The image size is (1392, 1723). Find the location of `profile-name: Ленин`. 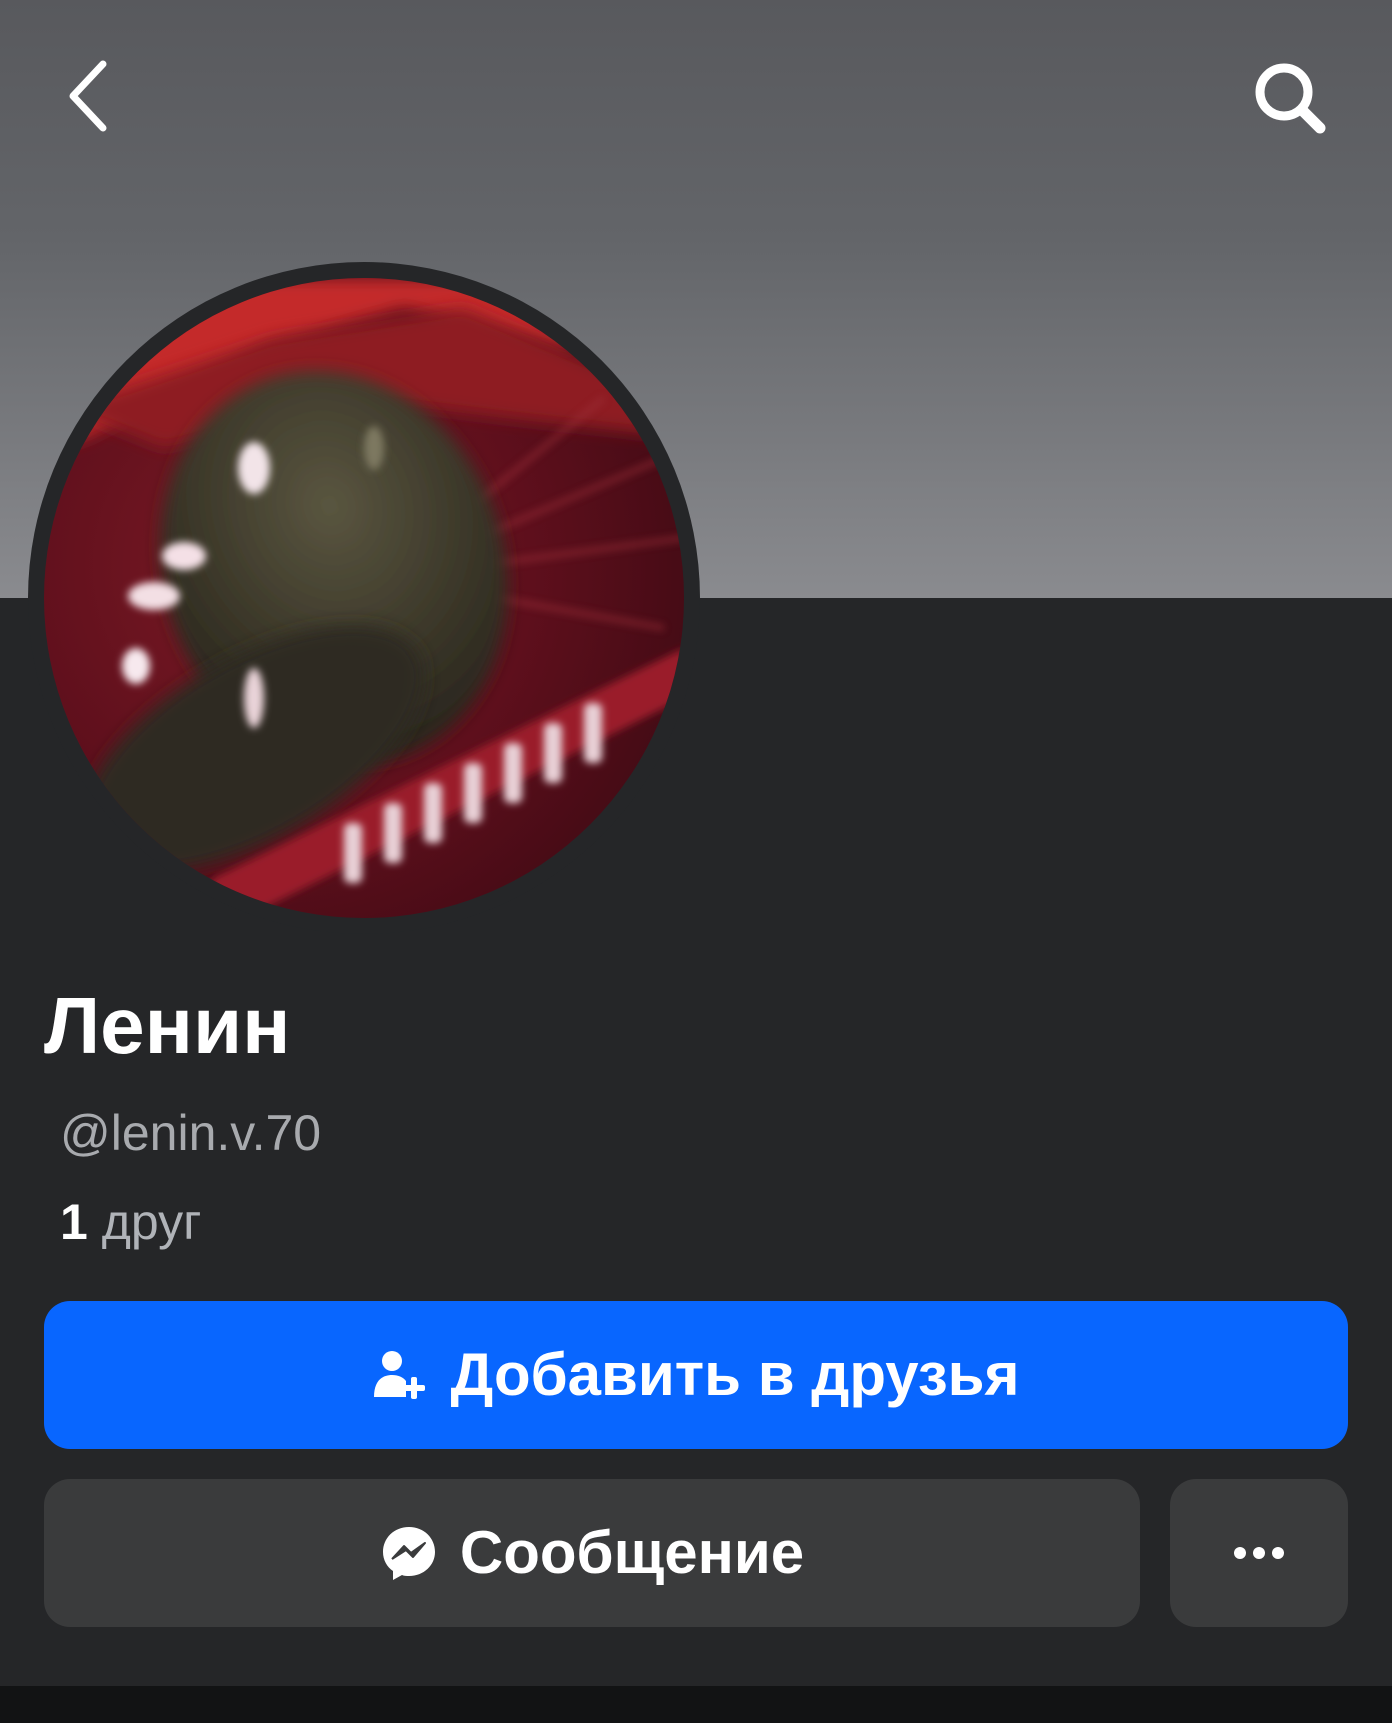

profile-name: Ленин is located at coordinates (167, 1025).